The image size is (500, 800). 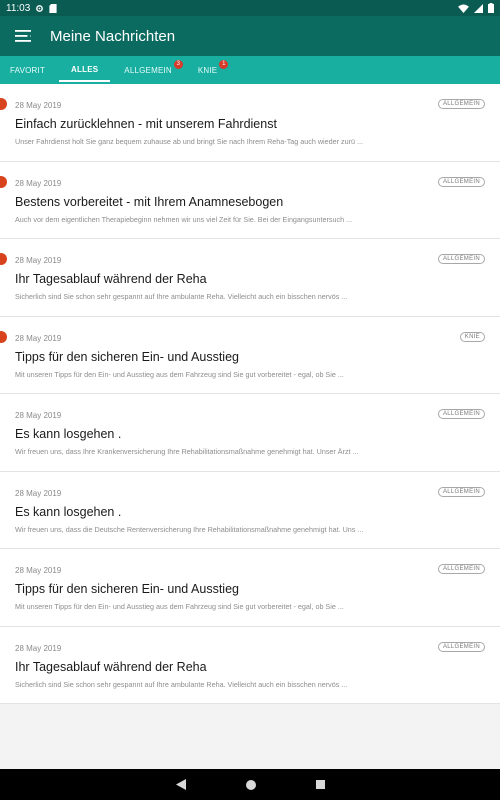 I want to click on recents-square-icon, so click(x=320, y=784).